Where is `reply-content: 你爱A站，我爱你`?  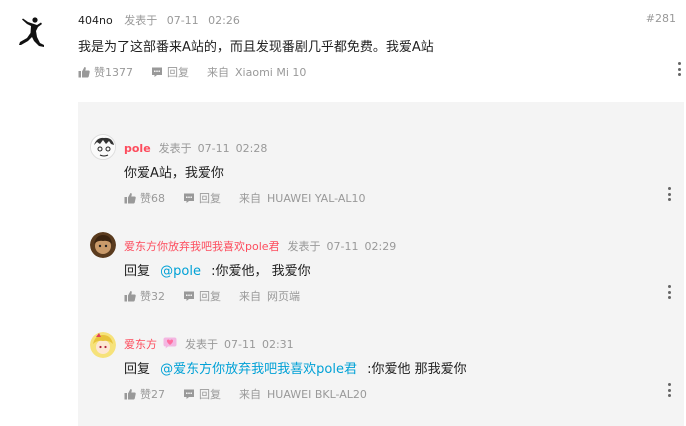
reply-content: 你爱A站，我爱你 is located at coordinates (174, 171).